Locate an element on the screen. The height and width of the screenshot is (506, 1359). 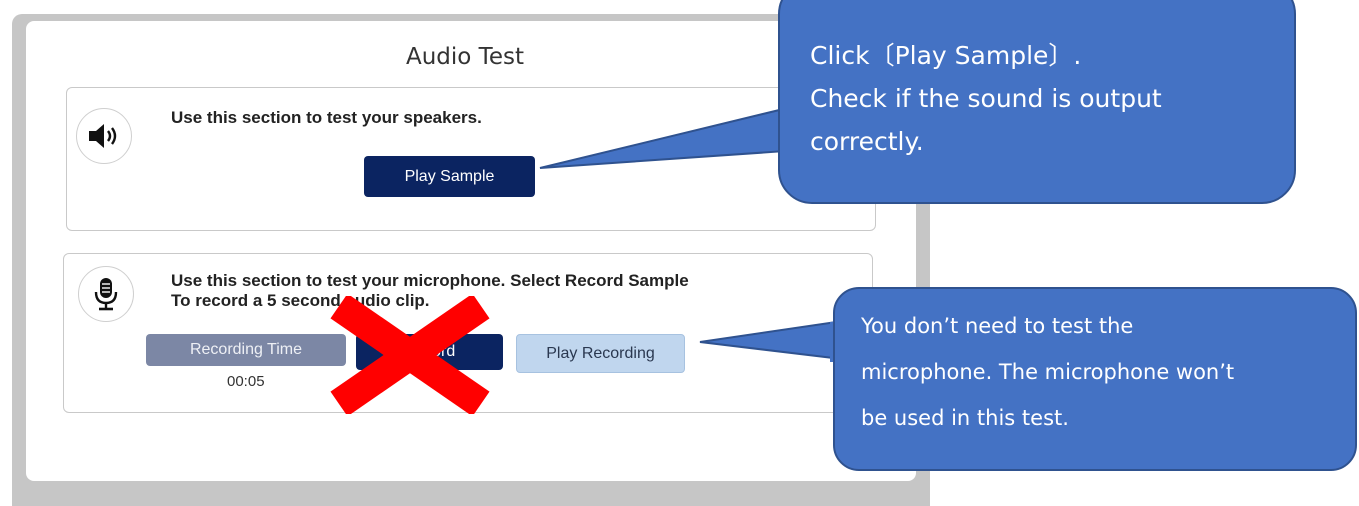
microphone-callout-line2: microphone. The microphone won’t is located at coordinates (1048, 372).